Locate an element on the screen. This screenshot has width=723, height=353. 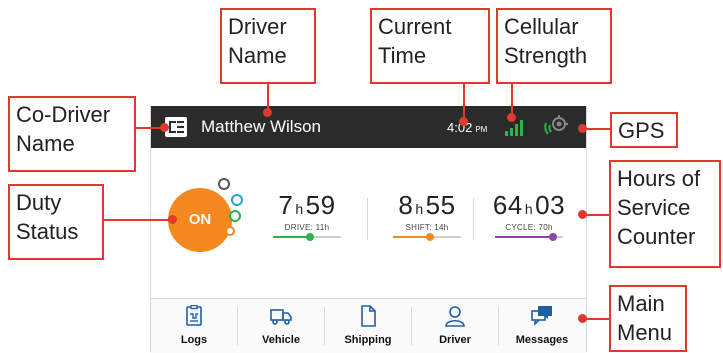
callout-gps: GPS is located at coordinates (644, 130).